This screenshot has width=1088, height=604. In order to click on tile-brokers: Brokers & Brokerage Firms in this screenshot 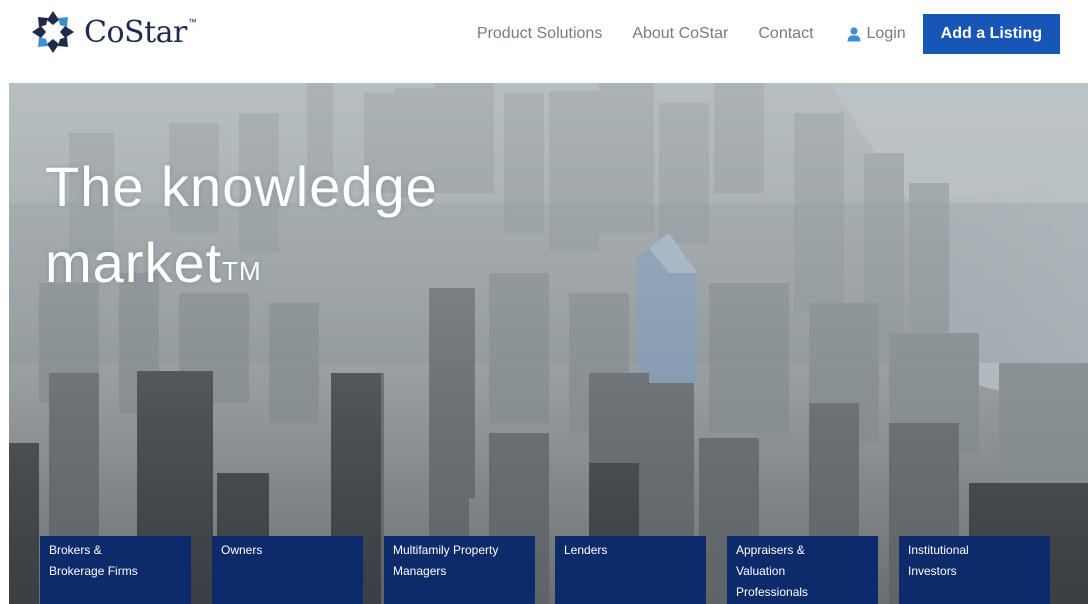, I will do `click(115, 570)`.